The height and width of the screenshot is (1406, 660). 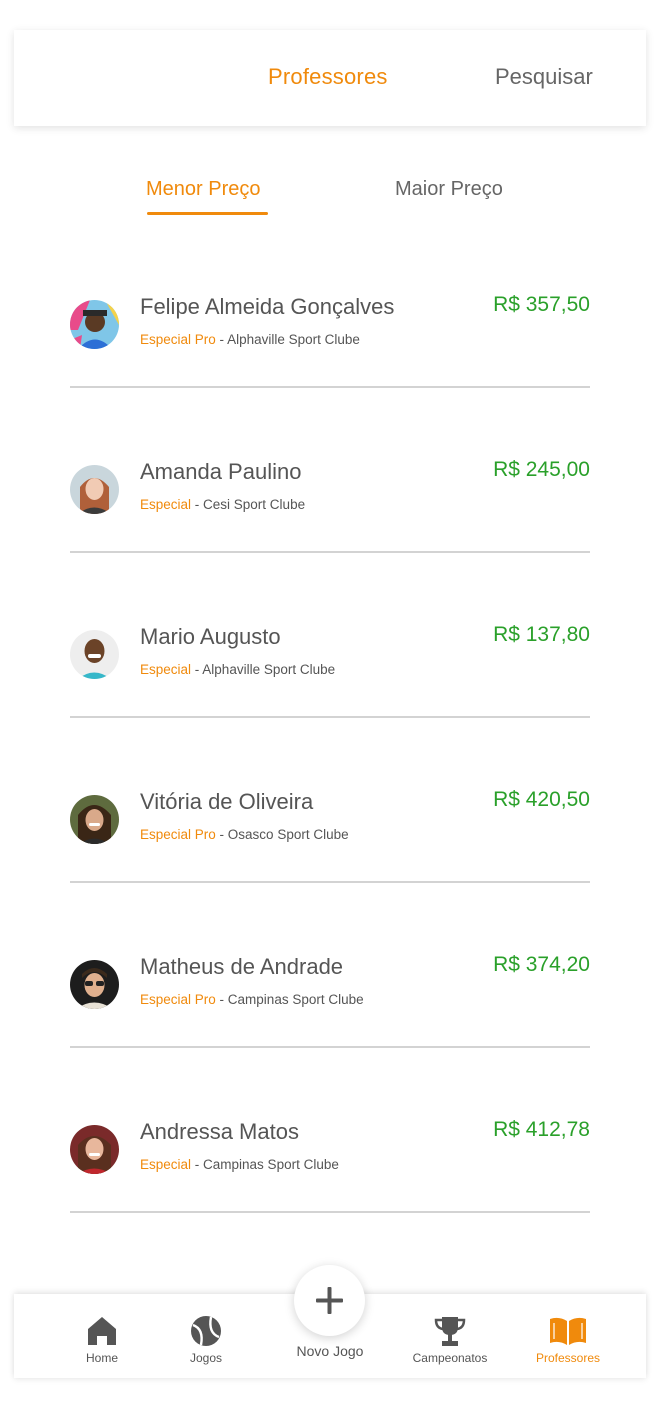 I want to click on home-icon, so click(x=102, y=1331).